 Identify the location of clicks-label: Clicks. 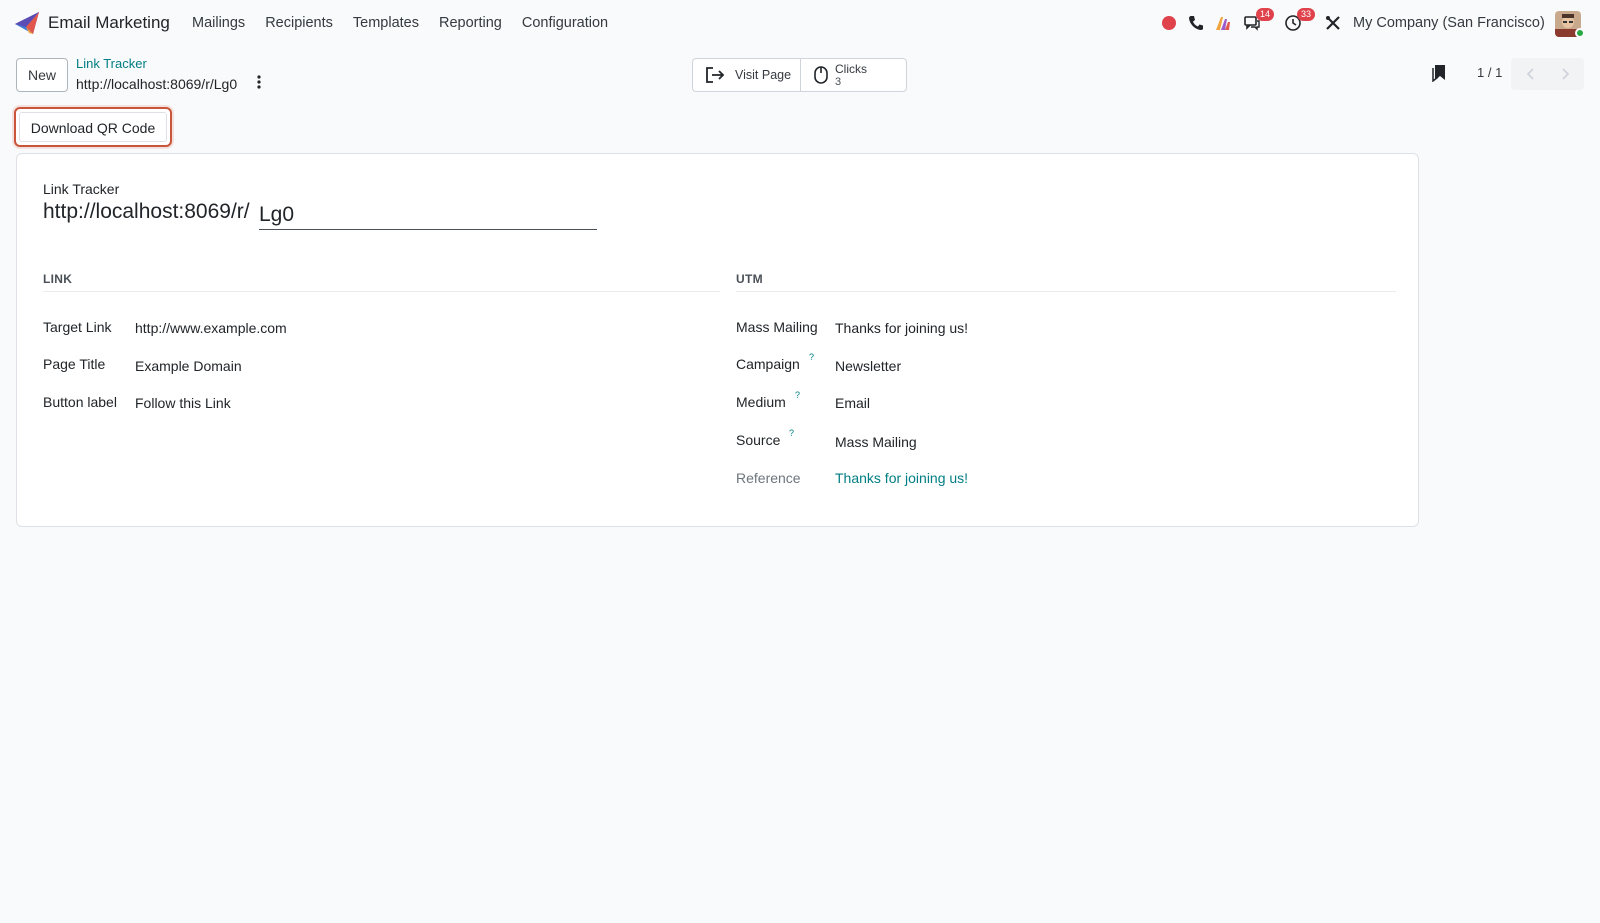
(851, 69).